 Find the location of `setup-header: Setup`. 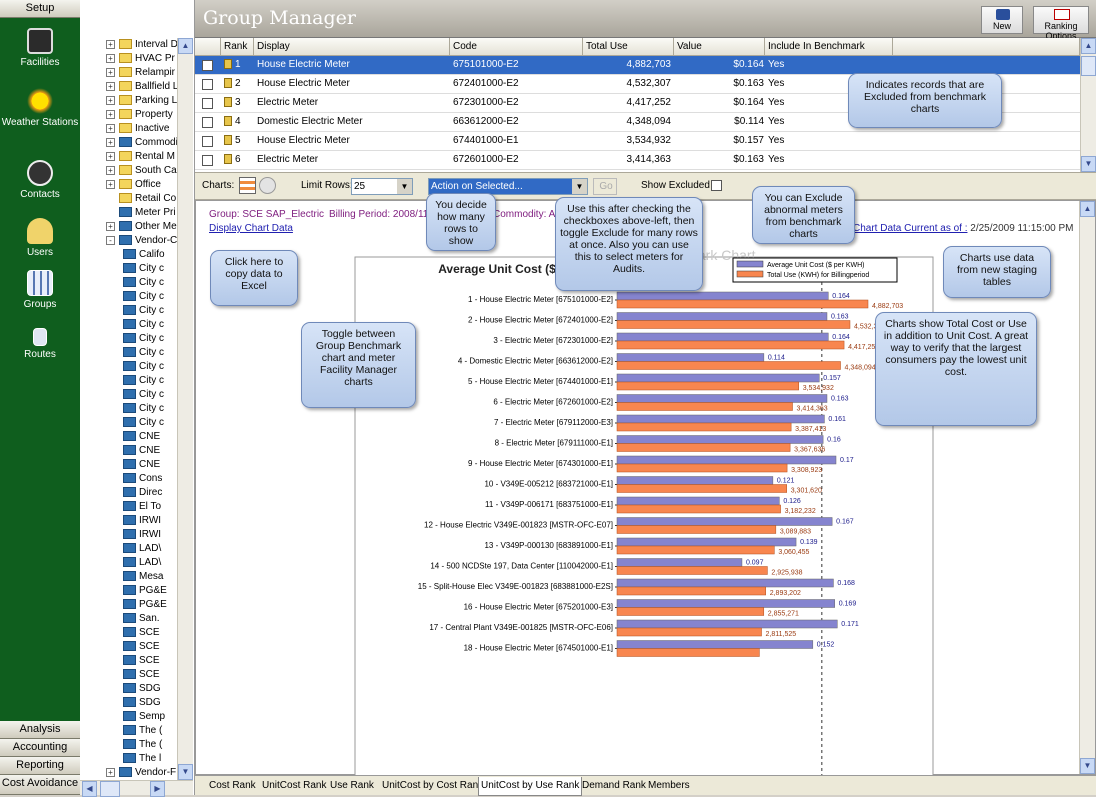

setup-header: Setup is located at coordinates (40, 9).